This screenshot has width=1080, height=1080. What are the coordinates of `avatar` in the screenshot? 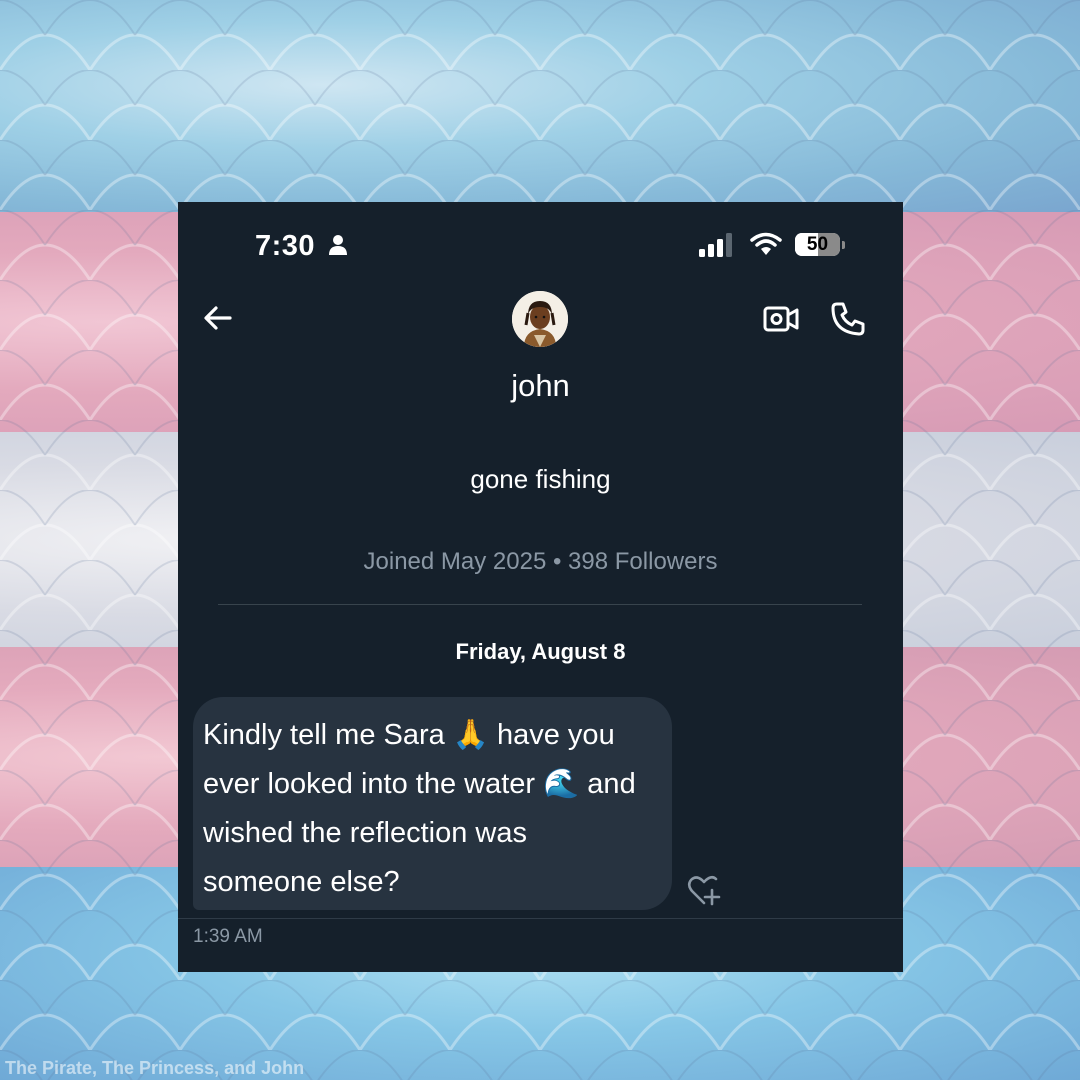 It's located at (540, 319).